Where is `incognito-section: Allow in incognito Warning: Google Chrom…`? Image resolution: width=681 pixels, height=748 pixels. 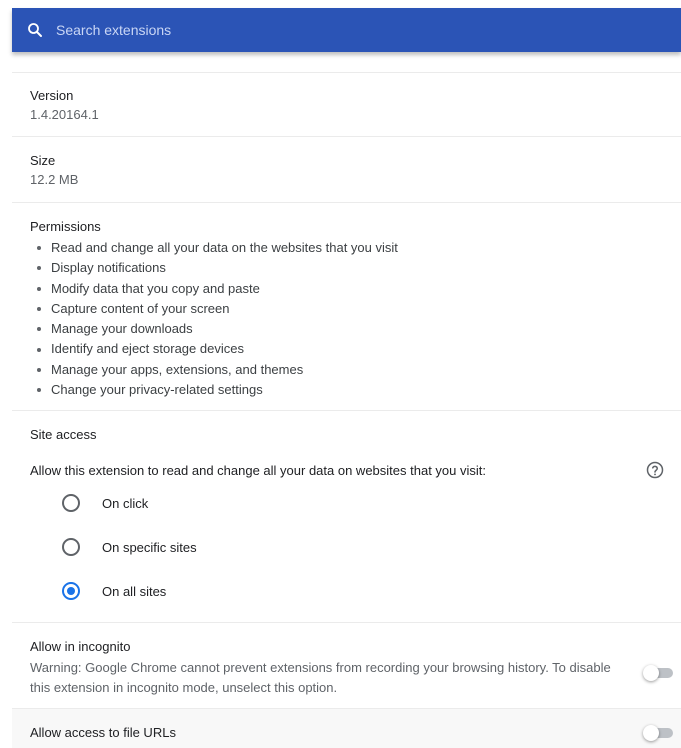
incognito-section: Allow in incognito Warning: Google Chrom… is located at coordinates (346, 665).